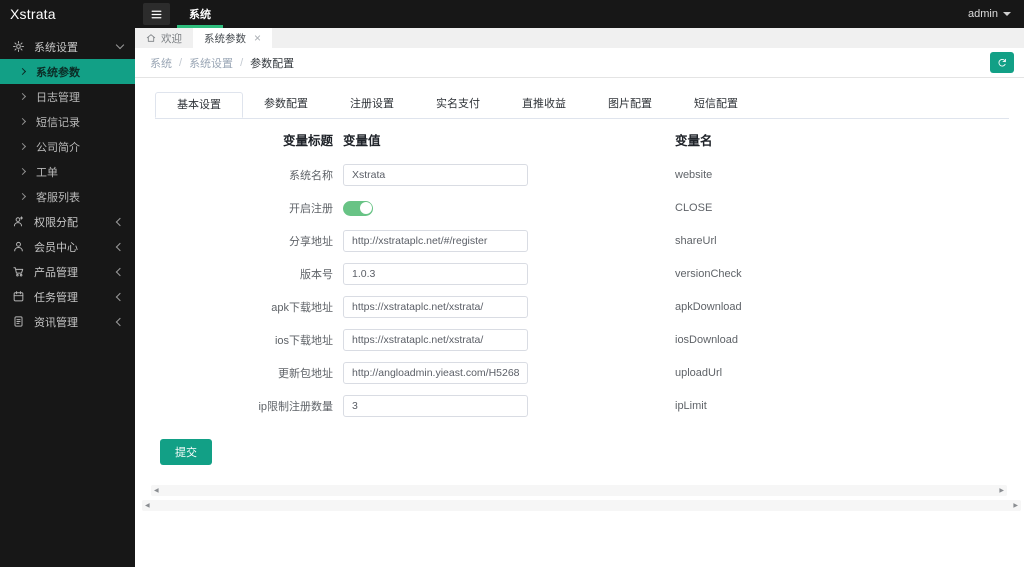  I want to click on input-ios-download, so click(435, 340).